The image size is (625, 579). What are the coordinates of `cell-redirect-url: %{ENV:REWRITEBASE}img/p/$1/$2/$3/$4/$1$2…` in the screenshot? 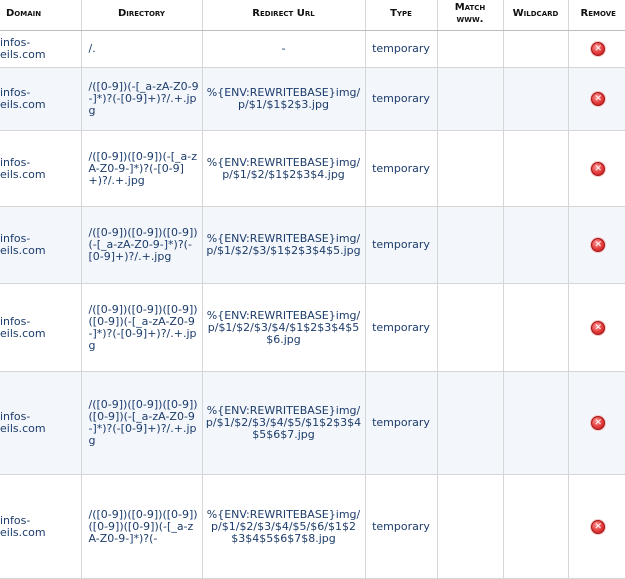 It's located at (284, 327).